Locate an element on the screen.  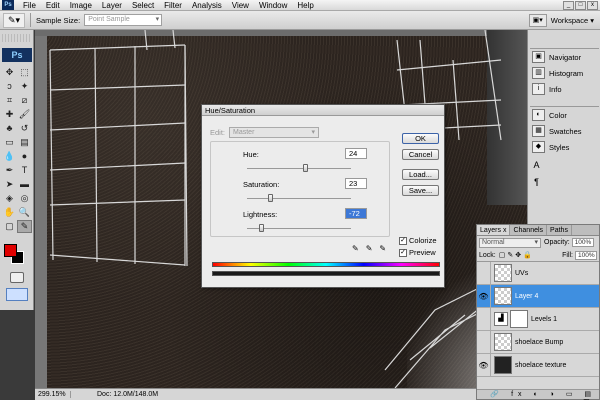
type-tool-icon: T is located at coordinates (24, 170).